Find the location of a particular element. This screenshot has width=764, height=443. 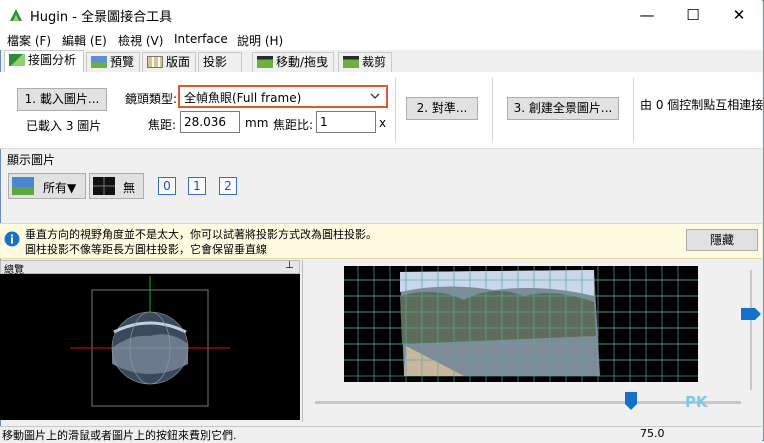

watermark-logo: PK is located at coordinates (696, 402).